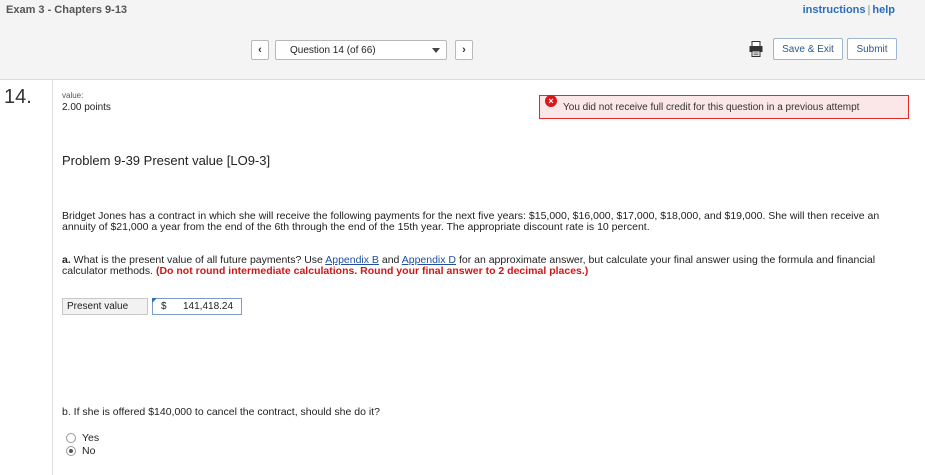 Image resolution: width=925 pixels, height=475 pixels. I want to click on present-value-input: $ 141,418.24, so click(197, 306).